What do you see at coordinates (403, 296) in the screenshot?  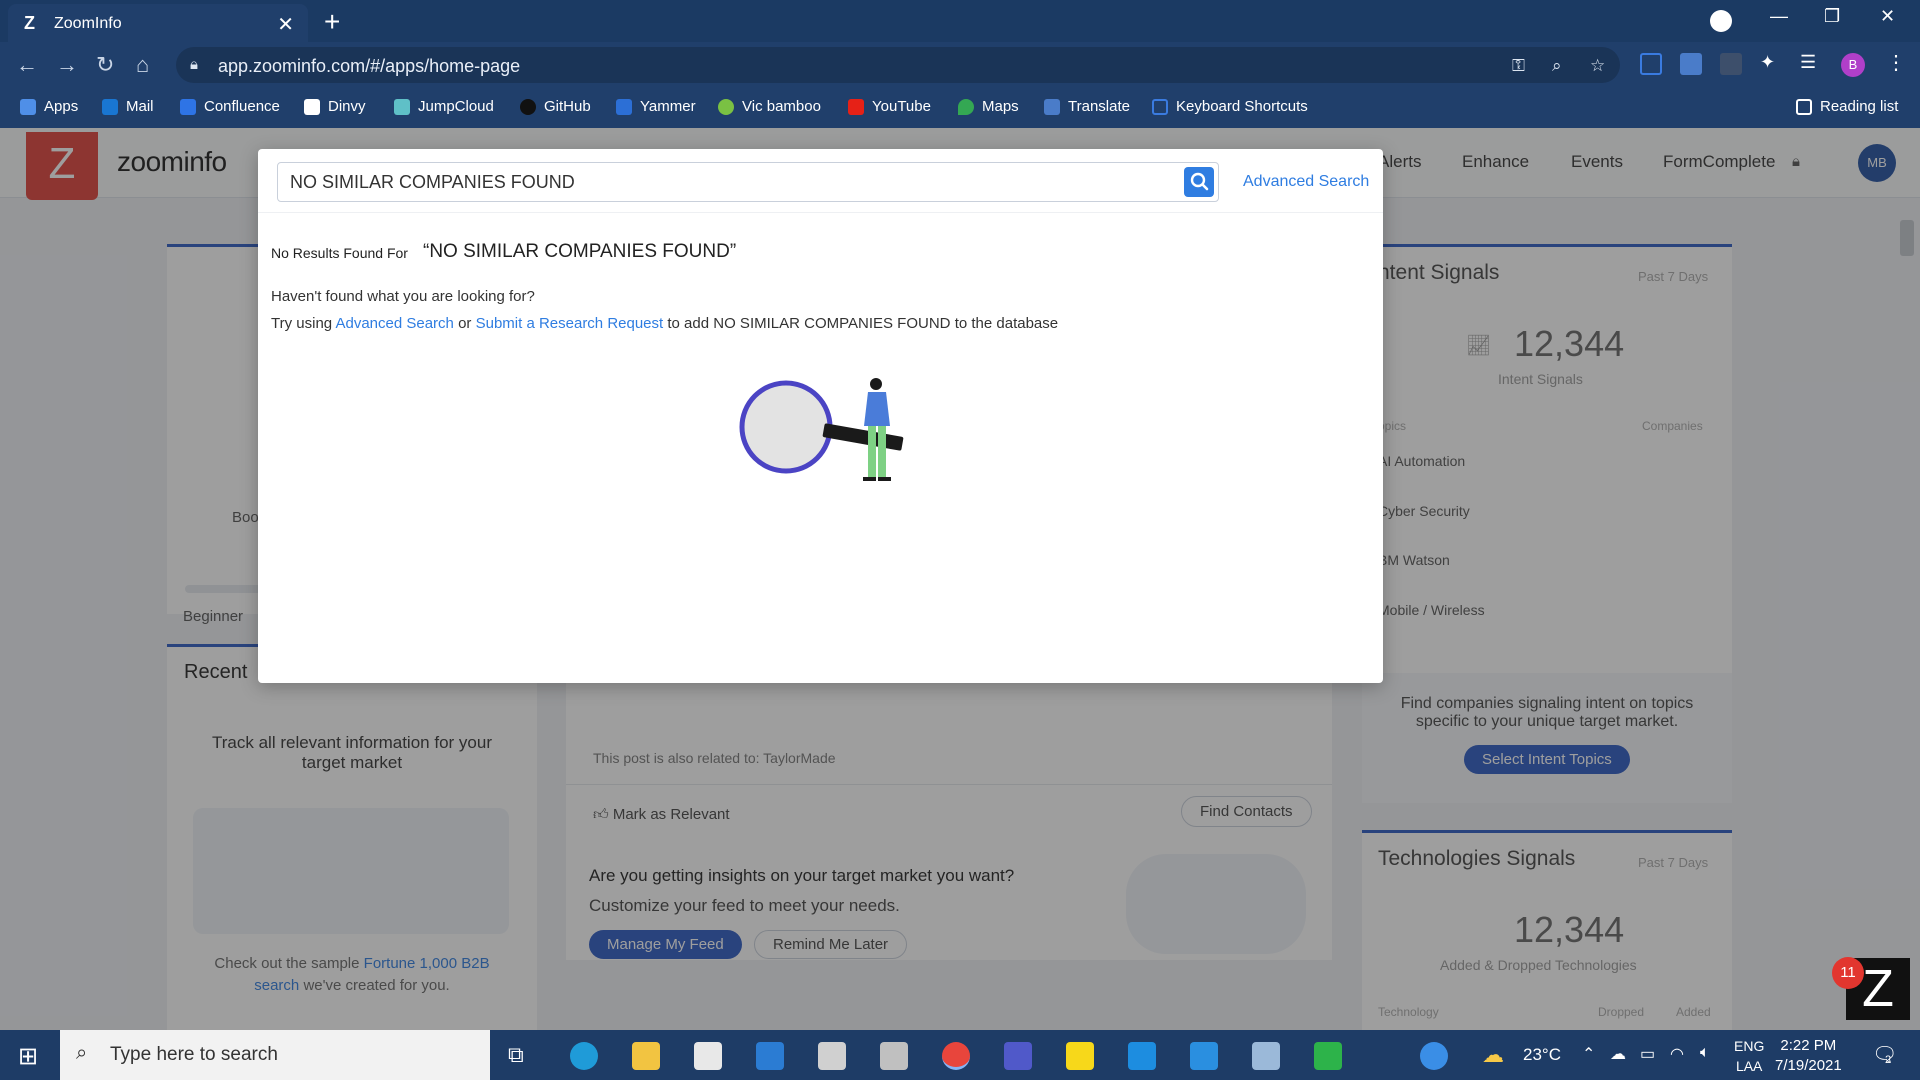 I see `help-question: Haven't found what you are looking for?` at bounding box center [403, 296].